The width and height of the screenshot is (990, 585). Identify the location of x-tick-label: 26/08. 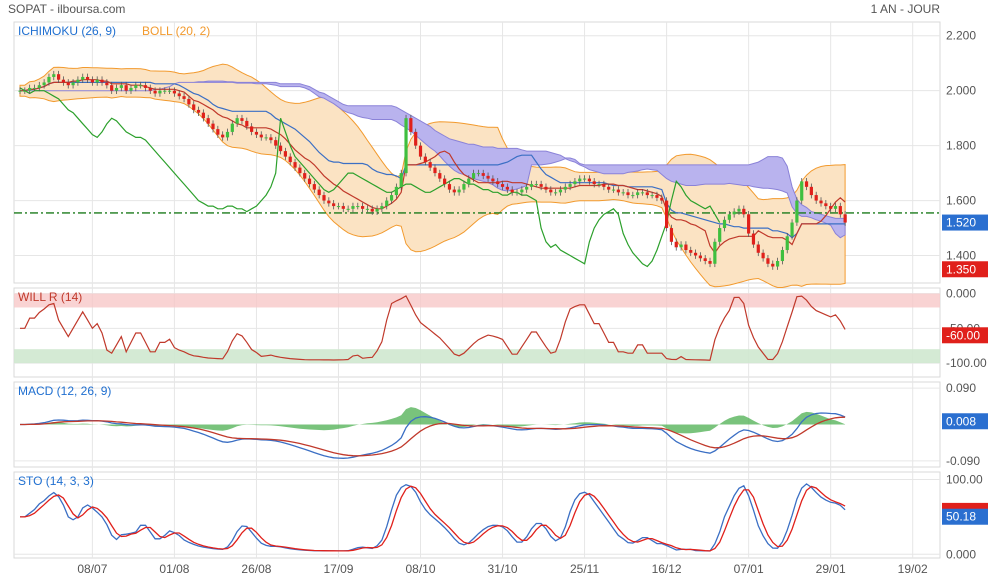
(256, 569).